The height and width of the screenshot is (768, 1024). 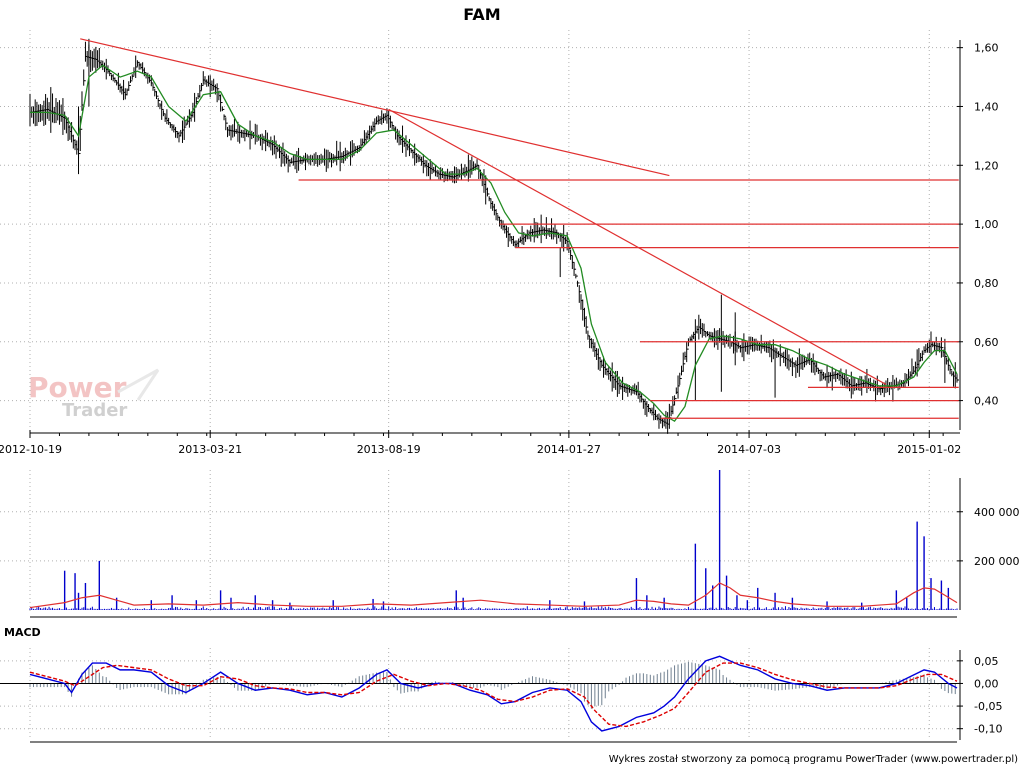 What do you see at coordinates (569, 449) in the screenshot?
I see `price-x-tick-label: 2014-01-27` at bounding box center [569, 449].